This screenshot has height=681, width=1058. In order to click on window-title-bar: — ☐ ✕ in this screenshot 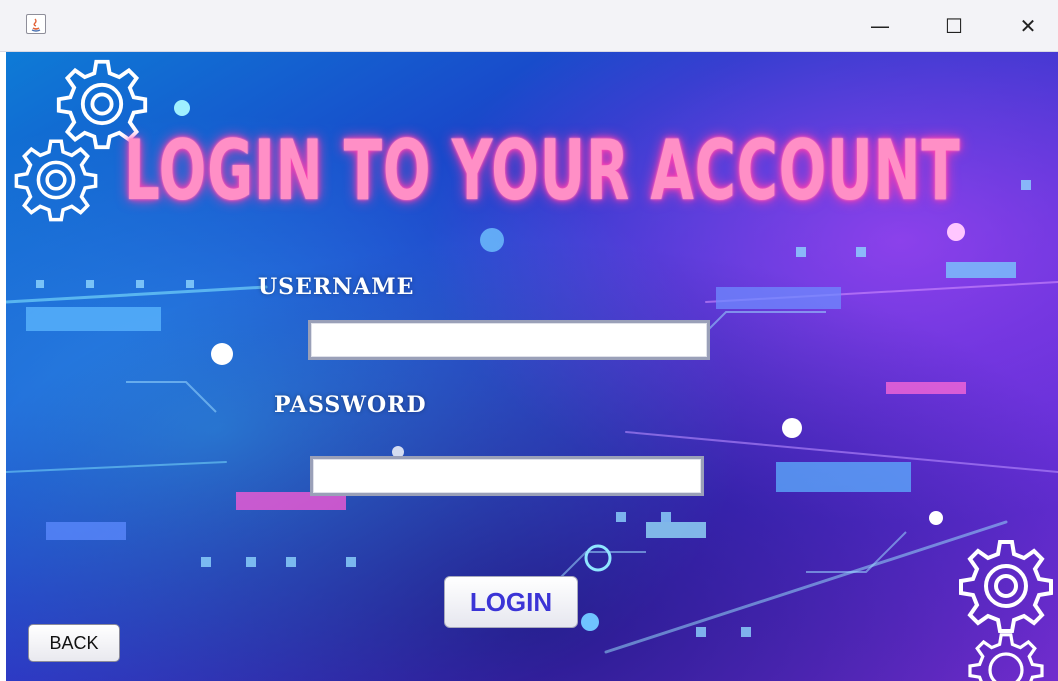, I will do `click(529, 26)`.